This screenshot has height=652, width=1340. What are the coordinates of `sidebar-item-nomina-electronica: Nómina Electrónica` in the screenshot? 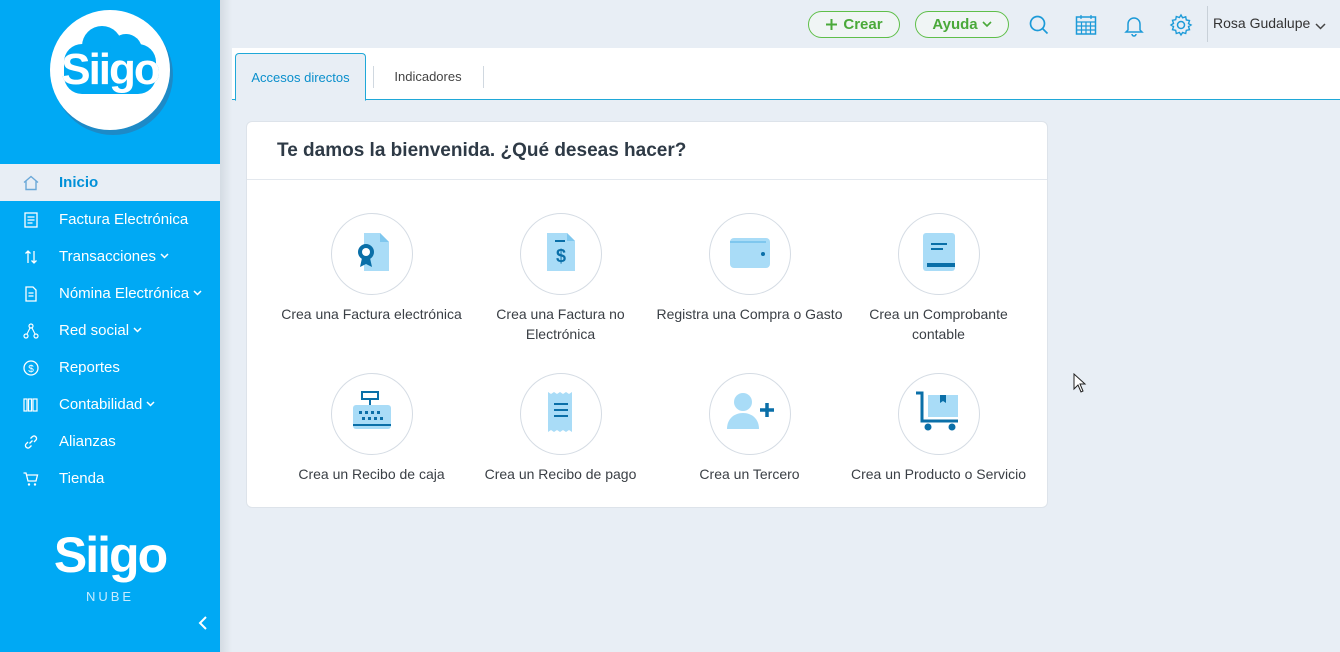 It's located at (110, 293).